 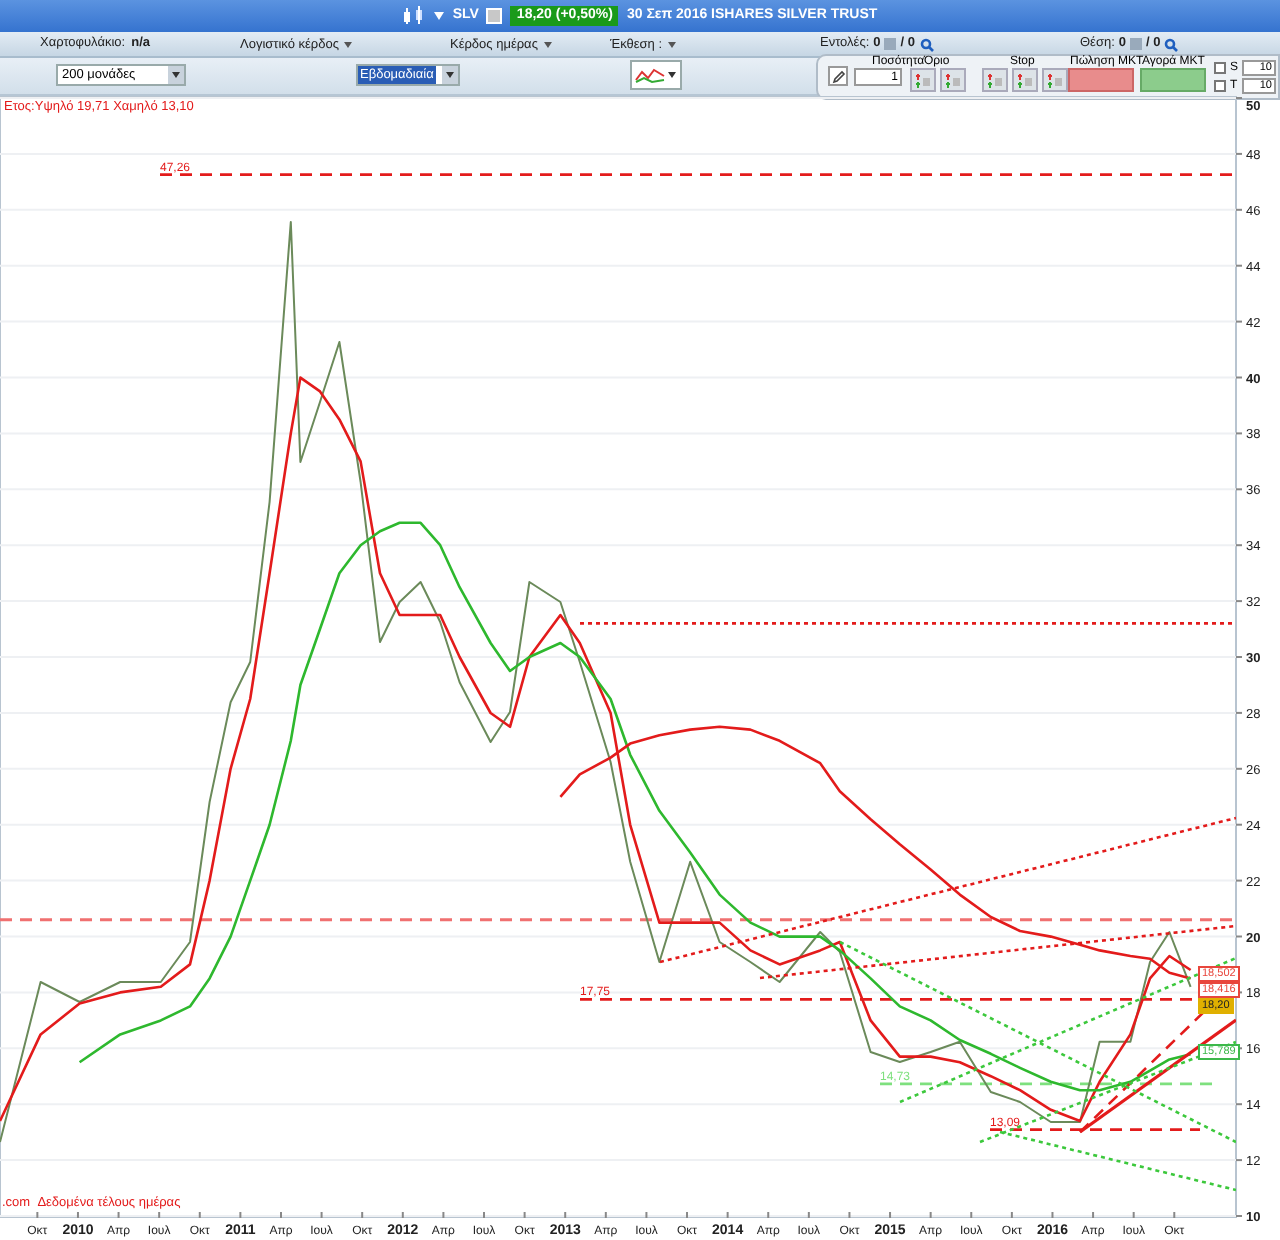 What do you see at coordinates (650, 75) in the screenshot?
I see `chart-icon` at bounding box center [650, 75].